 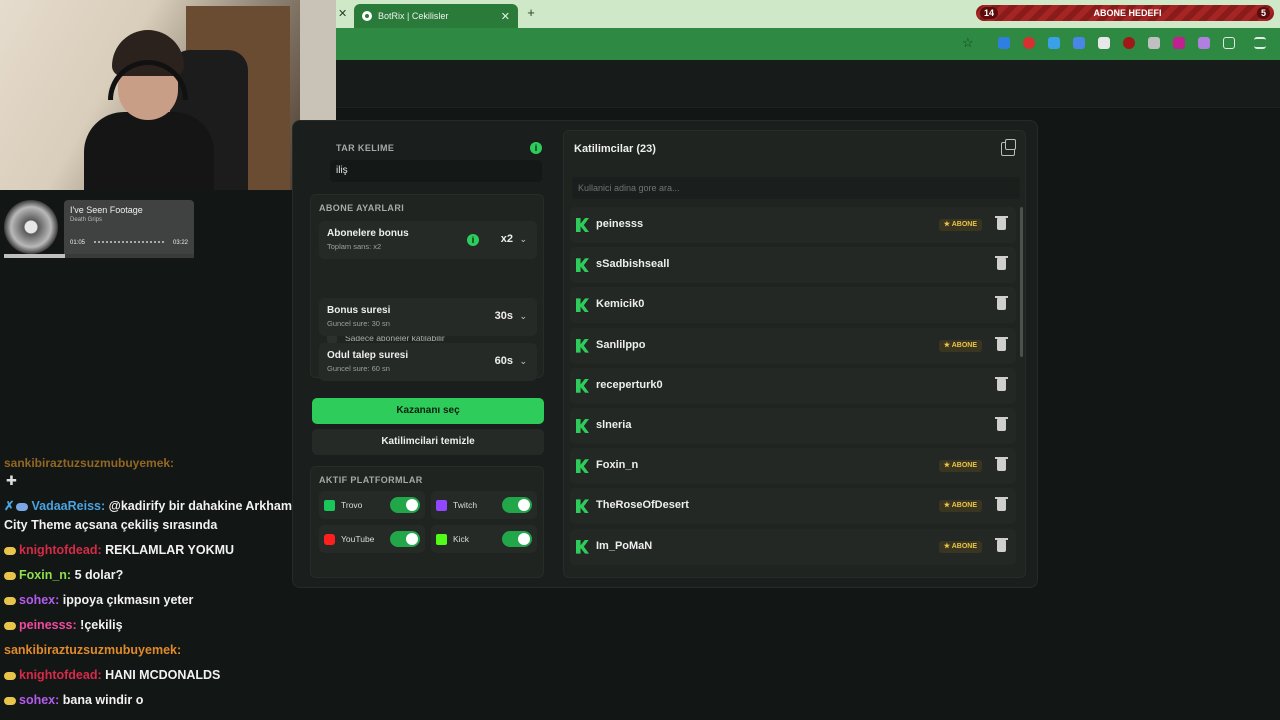 What do you see at coordinates (359, 310) in the screenshot?
I see `bonus-time-title: Bonus suresi` at bounding box center [359, 310].